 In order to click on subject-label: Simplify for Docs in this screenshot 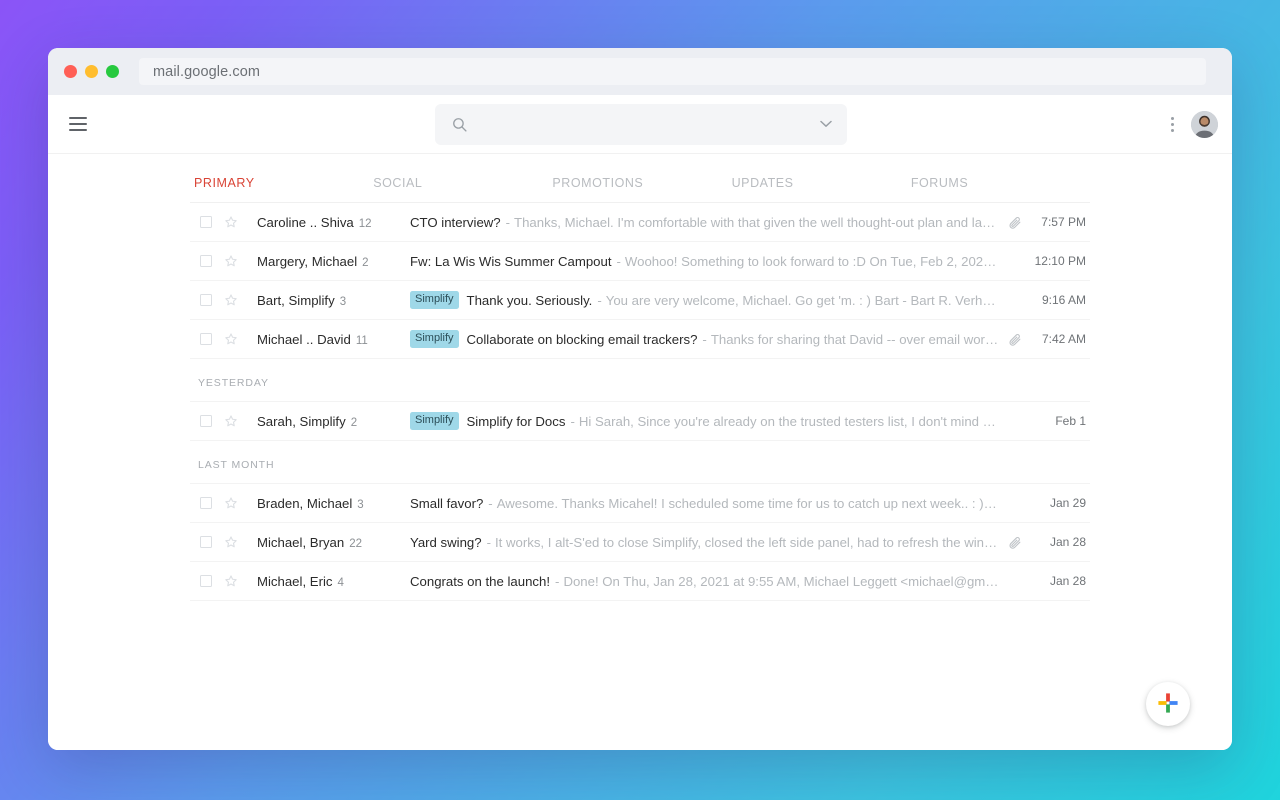, I will do `click(516, 421)`.